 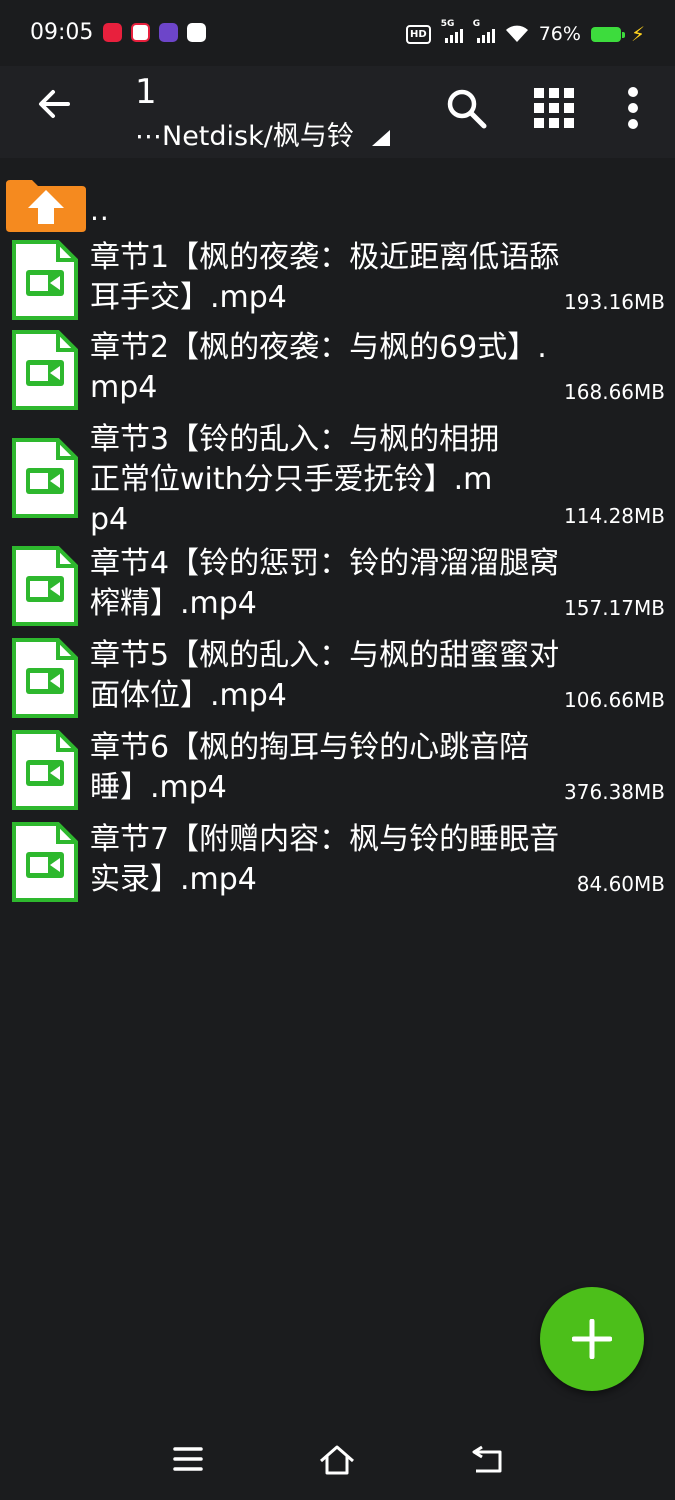 What do you see at coordinates (614, 302) in the screenshot?
I see `file-size: 193.16MB` at bounding box center [614, 302].